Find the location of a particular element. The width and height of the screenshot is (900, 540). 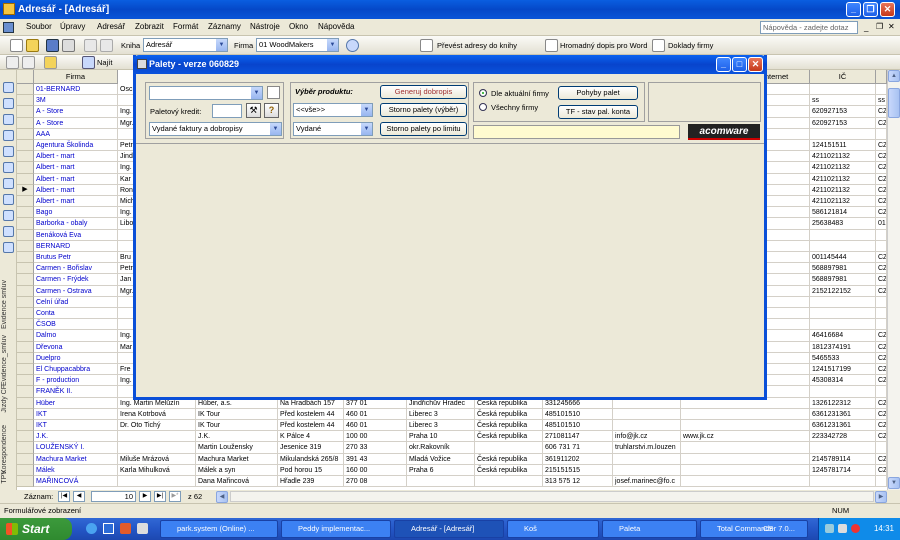

cell-firma: Málek is located at coordinates (76, 470).